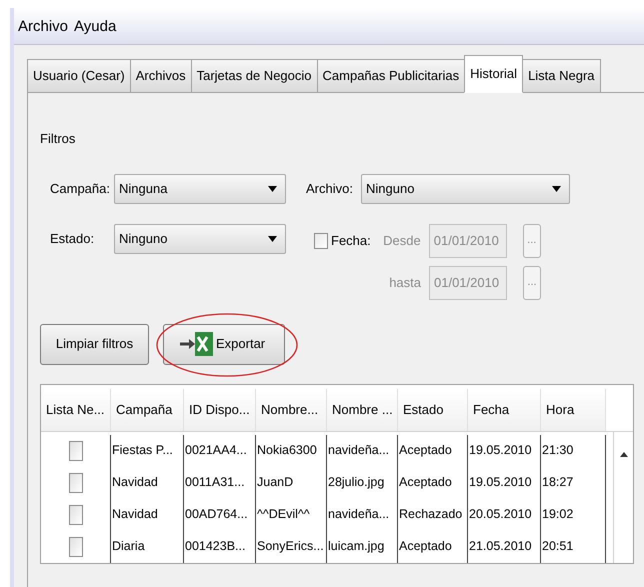  Describe the element at coordinates (197, 344) in the screenshot. I see `spreadsheet-export-icon` at that location.